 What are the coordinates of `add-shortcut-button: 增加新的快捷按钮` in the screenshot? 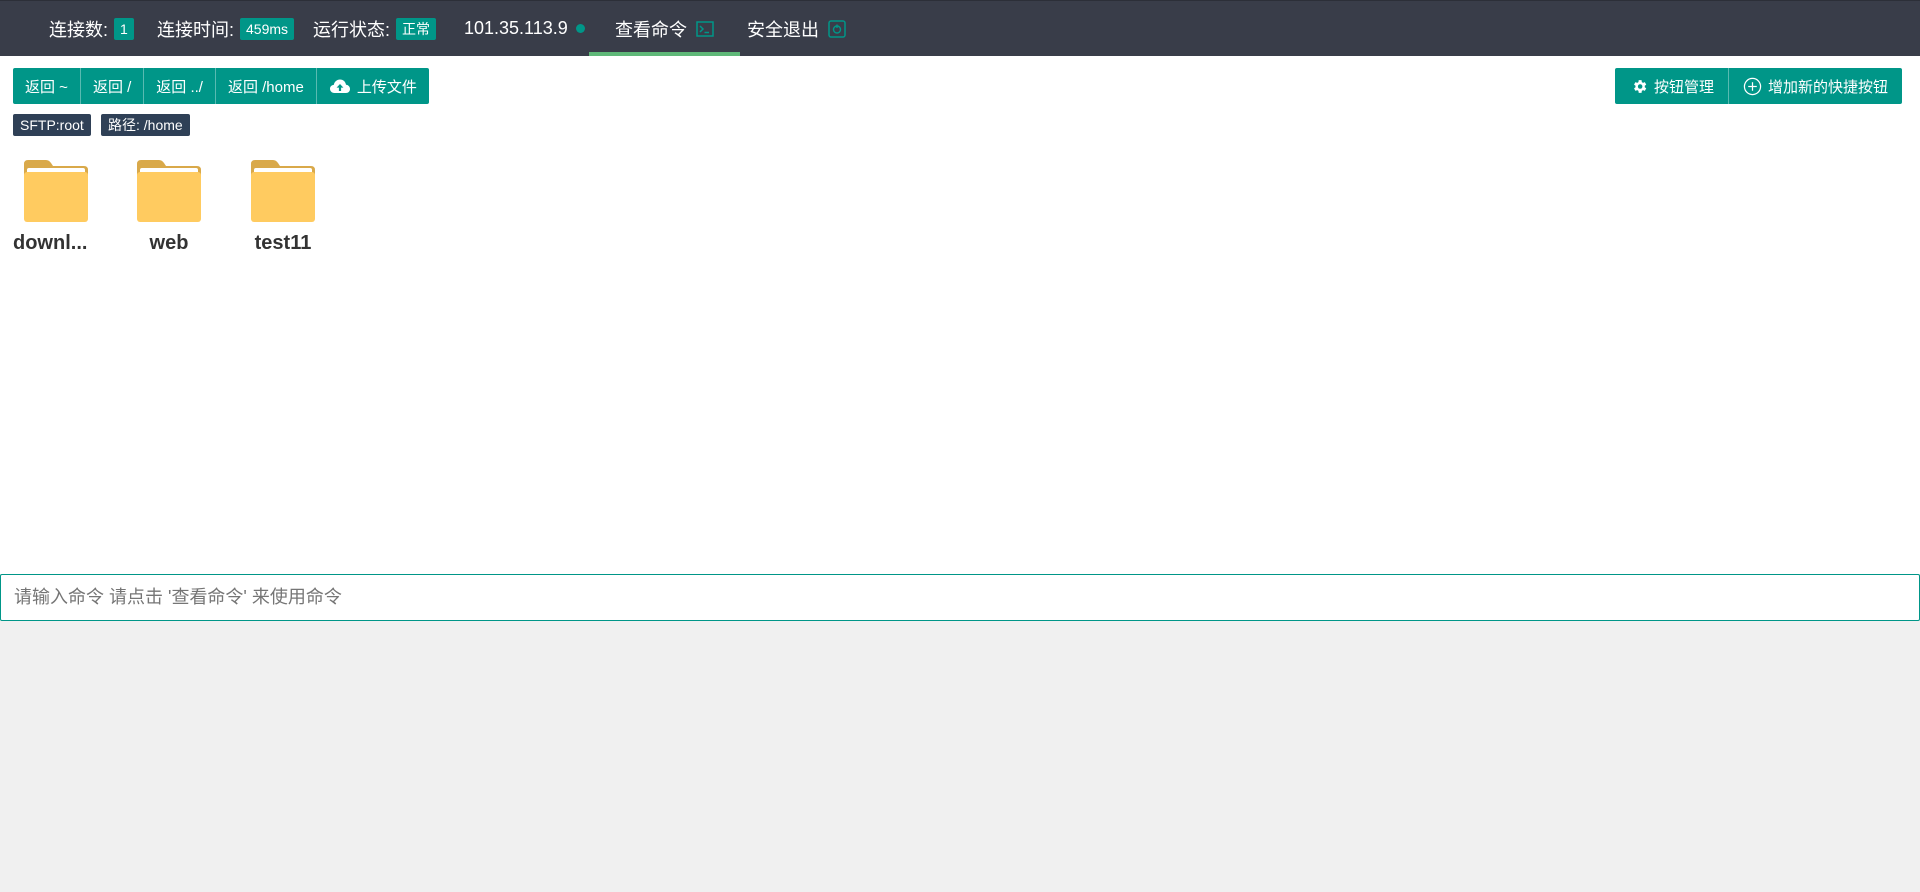 It's located at (1815, 86).